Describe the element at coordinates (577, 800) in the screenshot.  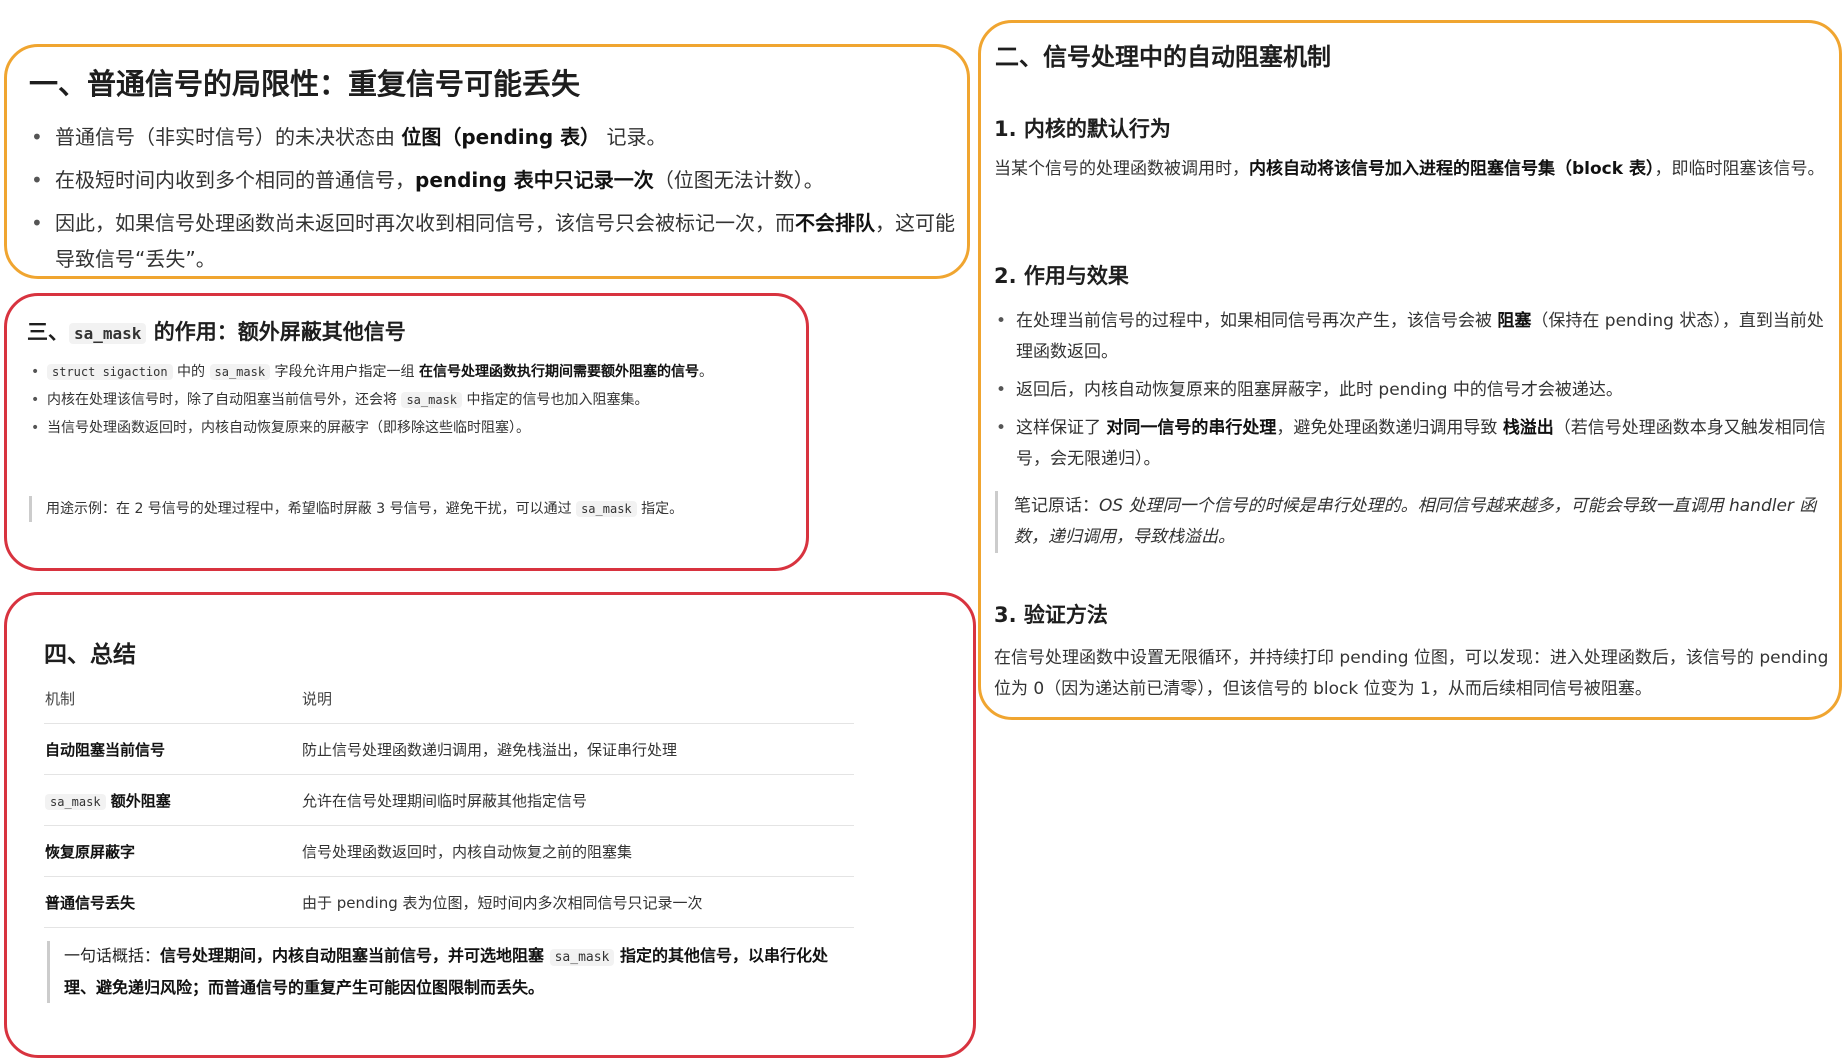
I see `table-cell: 允许在信号处理期间临时屏蔽其他指定信号` at that location.